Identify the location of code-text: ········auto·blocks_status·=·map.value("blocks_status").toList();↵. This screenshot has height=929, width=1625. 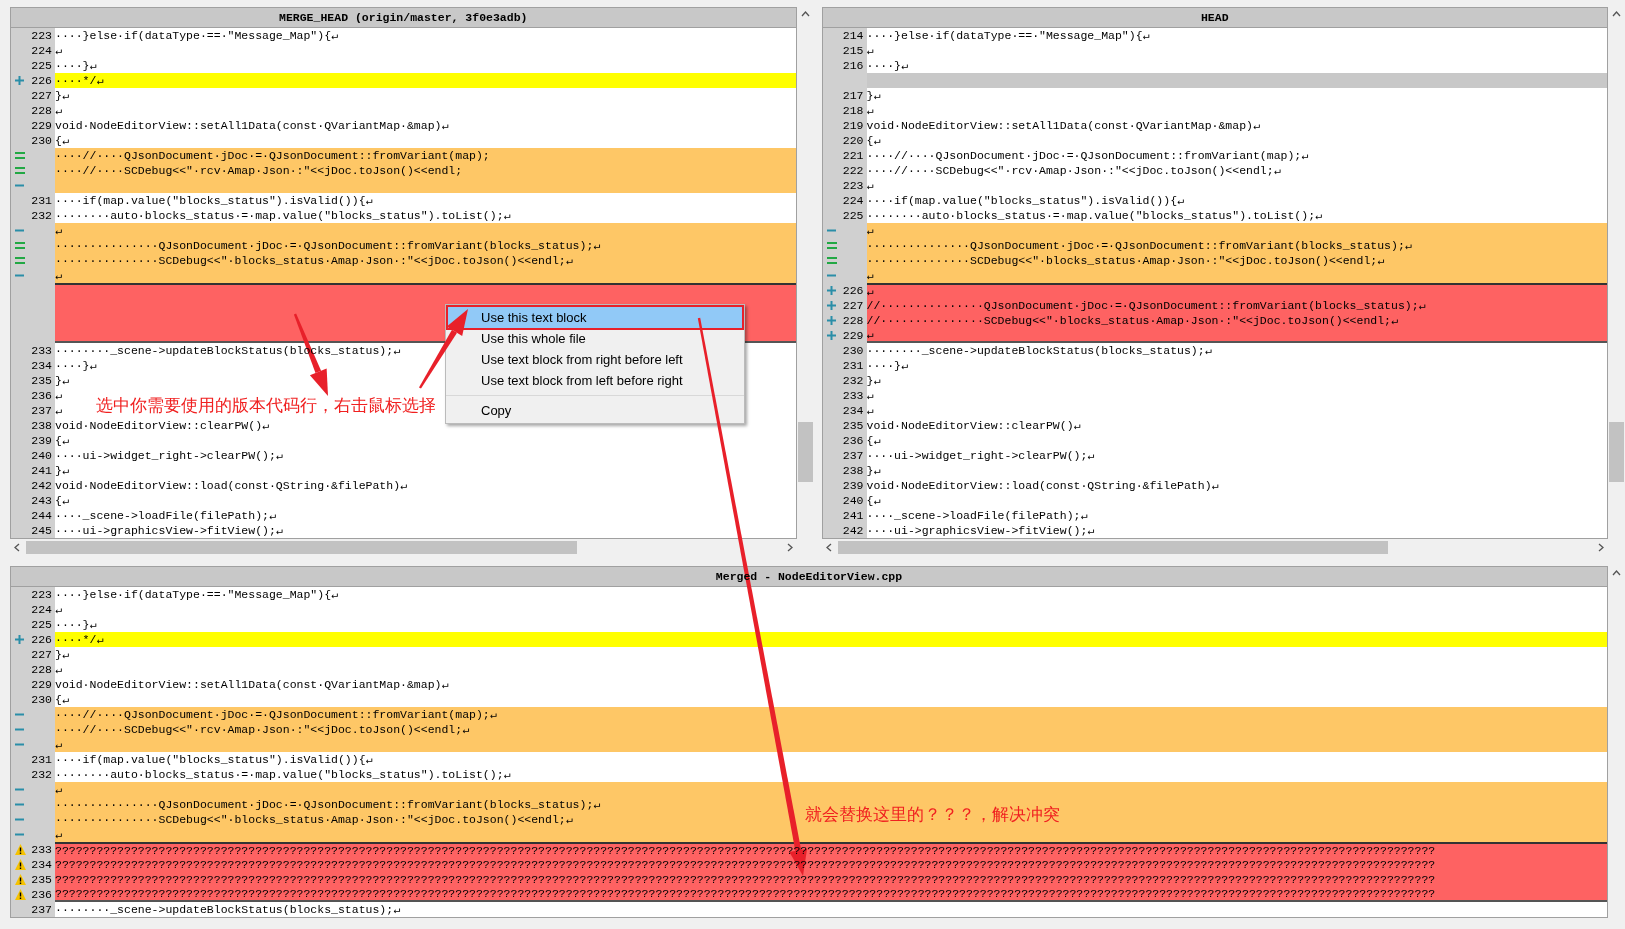
(283, 215).